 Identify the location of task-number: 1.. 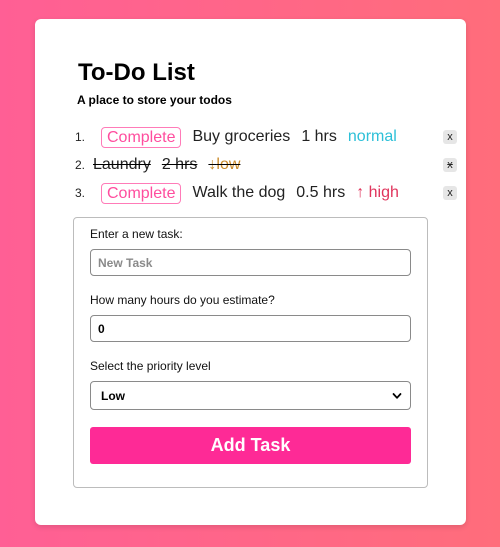
(80, 137).